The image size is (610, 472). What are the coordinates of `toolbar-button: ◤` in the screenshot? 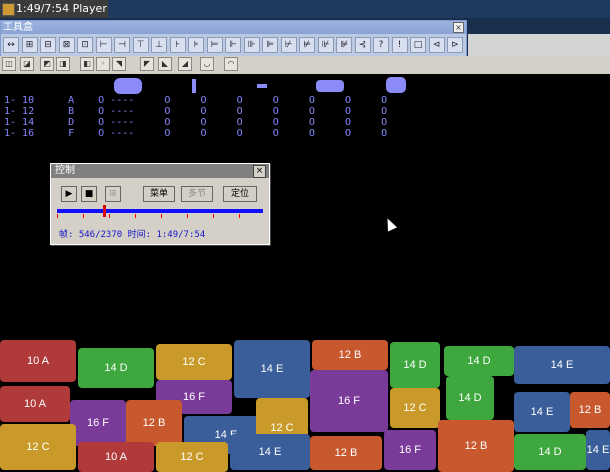 It's located at (147, 64).